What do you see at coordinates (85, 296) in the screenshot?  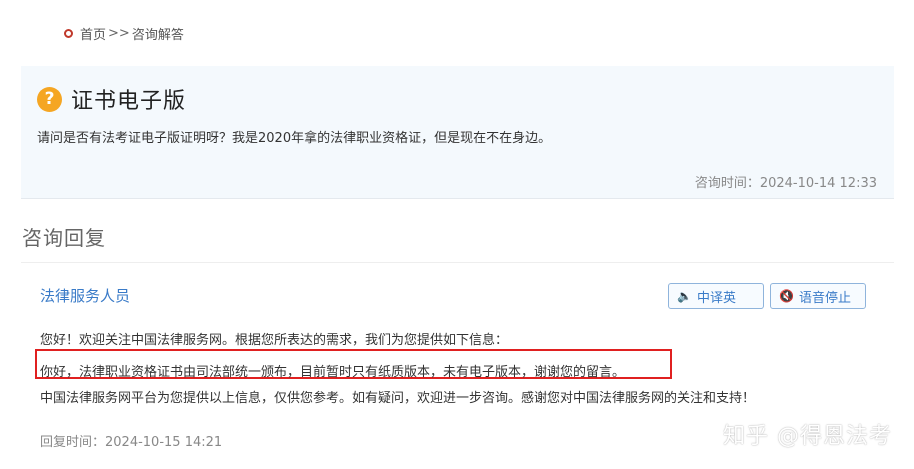 I see `responder-name: 法律服务人员` at bounding box center [85, 296].